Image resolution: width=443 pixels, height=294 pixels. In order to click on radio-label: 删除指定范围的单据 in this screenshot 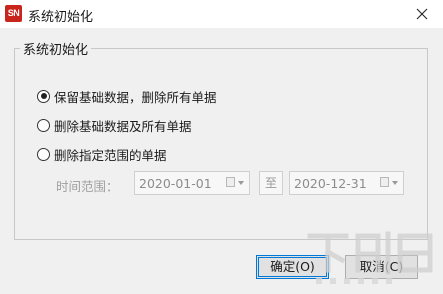, I will do `click(110, 155)`.